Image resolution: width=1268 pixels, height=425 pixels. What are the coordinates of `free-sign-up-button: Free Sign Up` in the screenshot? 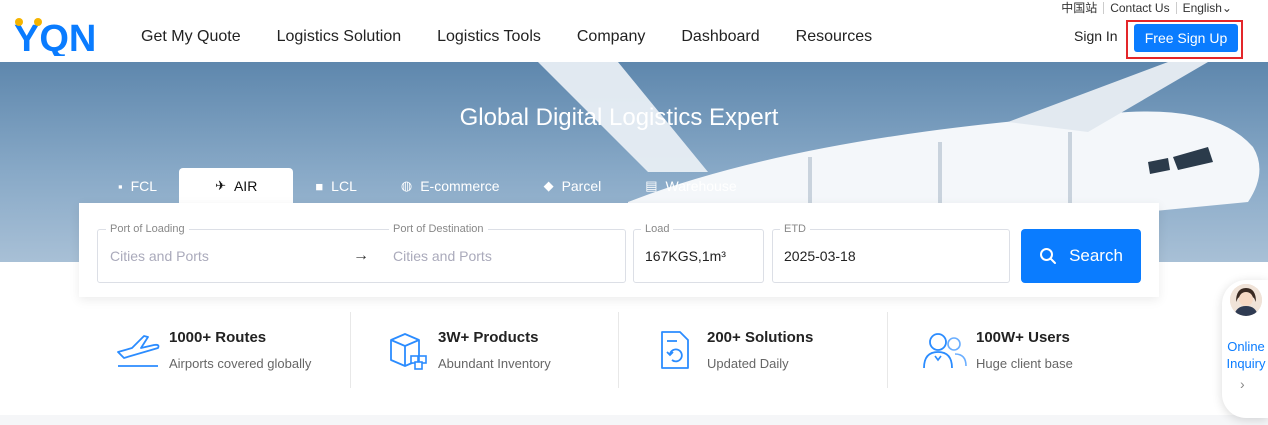 It's located at (1186, 38).